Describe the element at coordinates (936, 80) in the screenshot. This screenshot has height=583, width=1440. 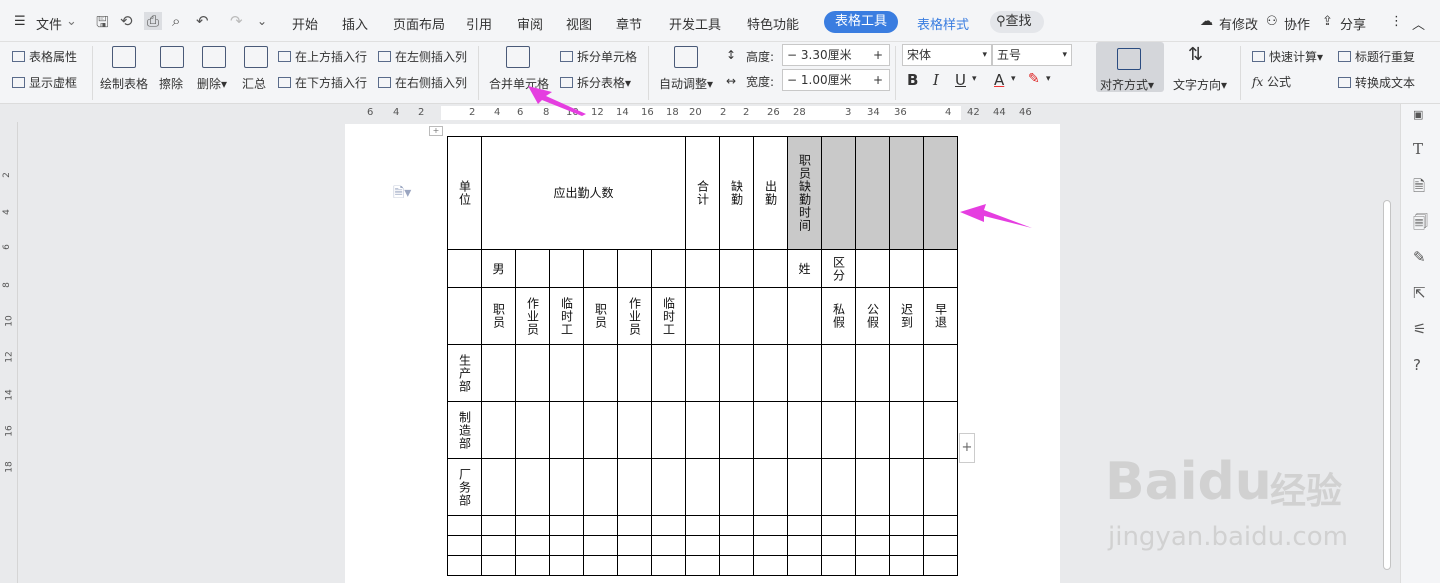
I see `italic-icon: I` at that location.